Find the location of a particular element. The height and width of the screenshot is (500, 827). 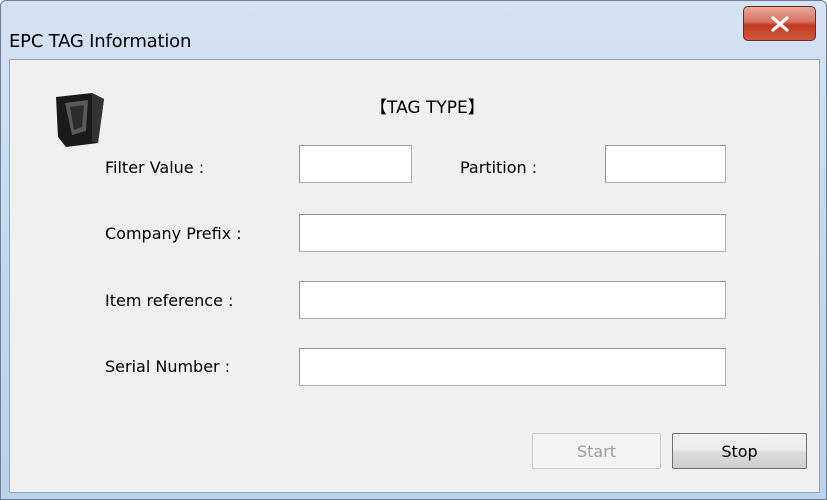

filter-value-input is located at coordinates (355, 164).